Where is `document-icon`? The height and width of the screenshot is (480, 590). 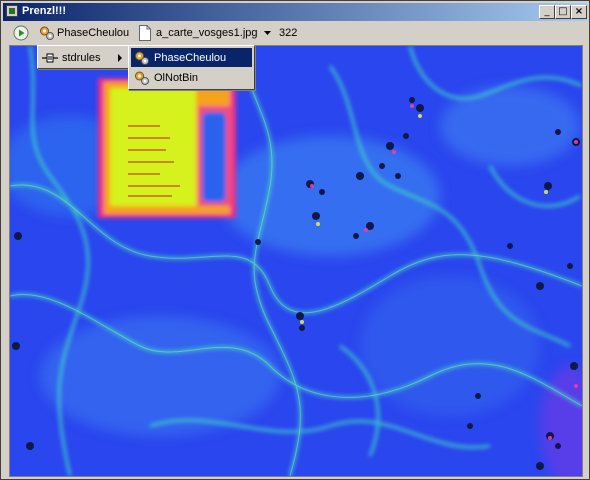
document-icon is located at coordinates (145, 33).